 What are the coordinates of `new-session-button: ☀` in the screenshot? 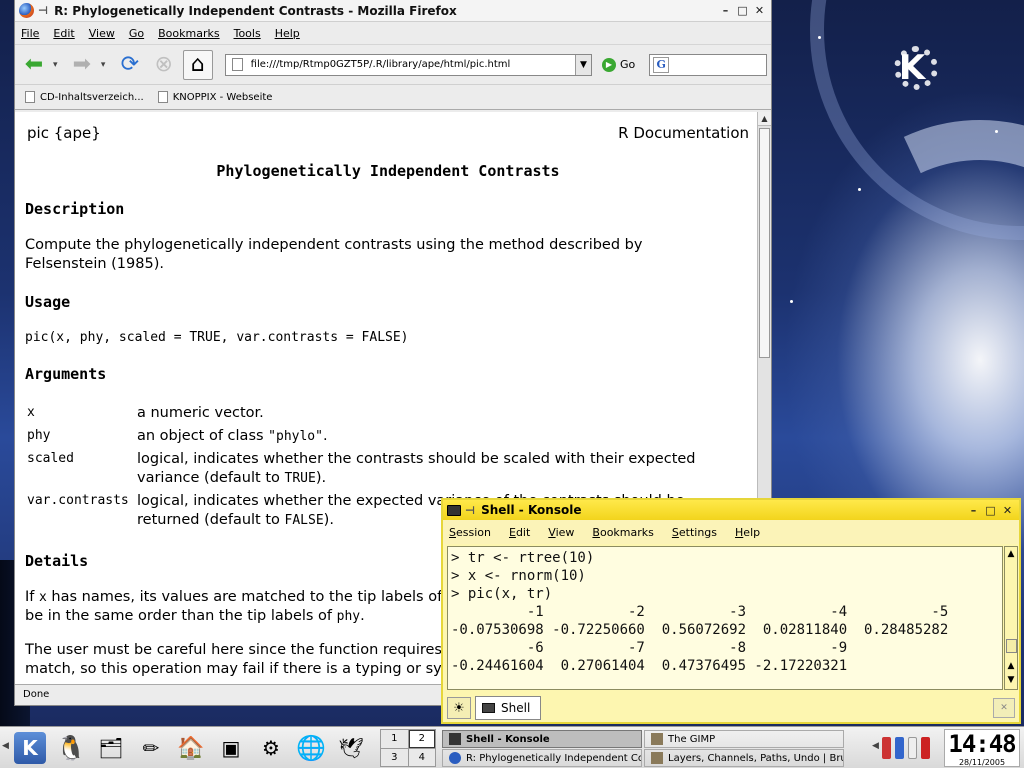 It's located at (459, 708).